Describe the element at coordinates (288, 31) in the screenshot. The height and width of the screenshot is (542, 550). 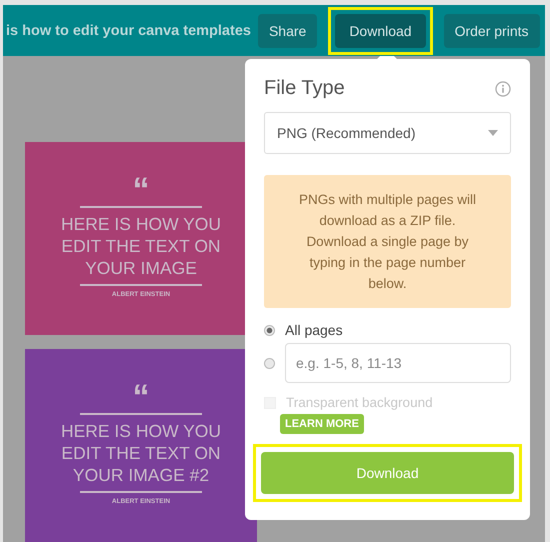
I see `toolbar-button: Share` at that location.